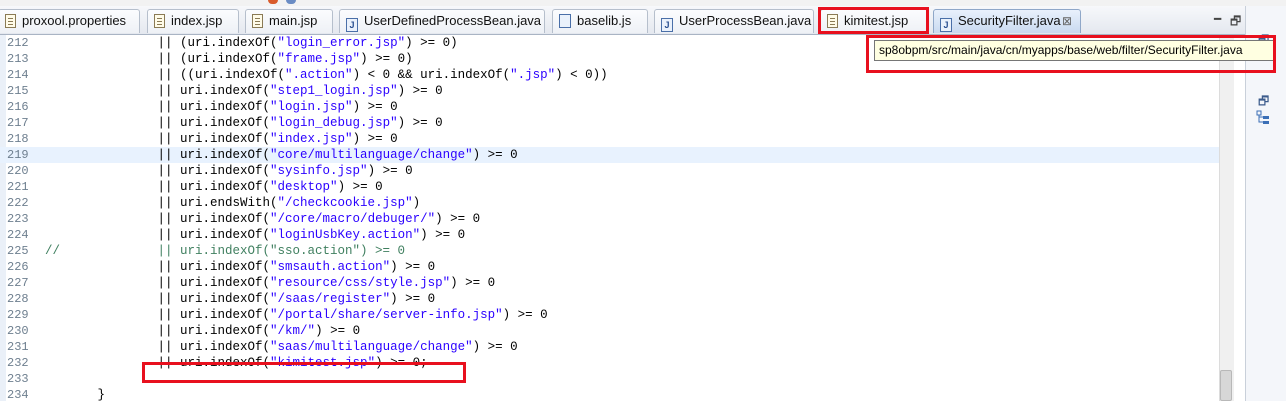  I want to click on string-literal: ".action", so click(319, 75).